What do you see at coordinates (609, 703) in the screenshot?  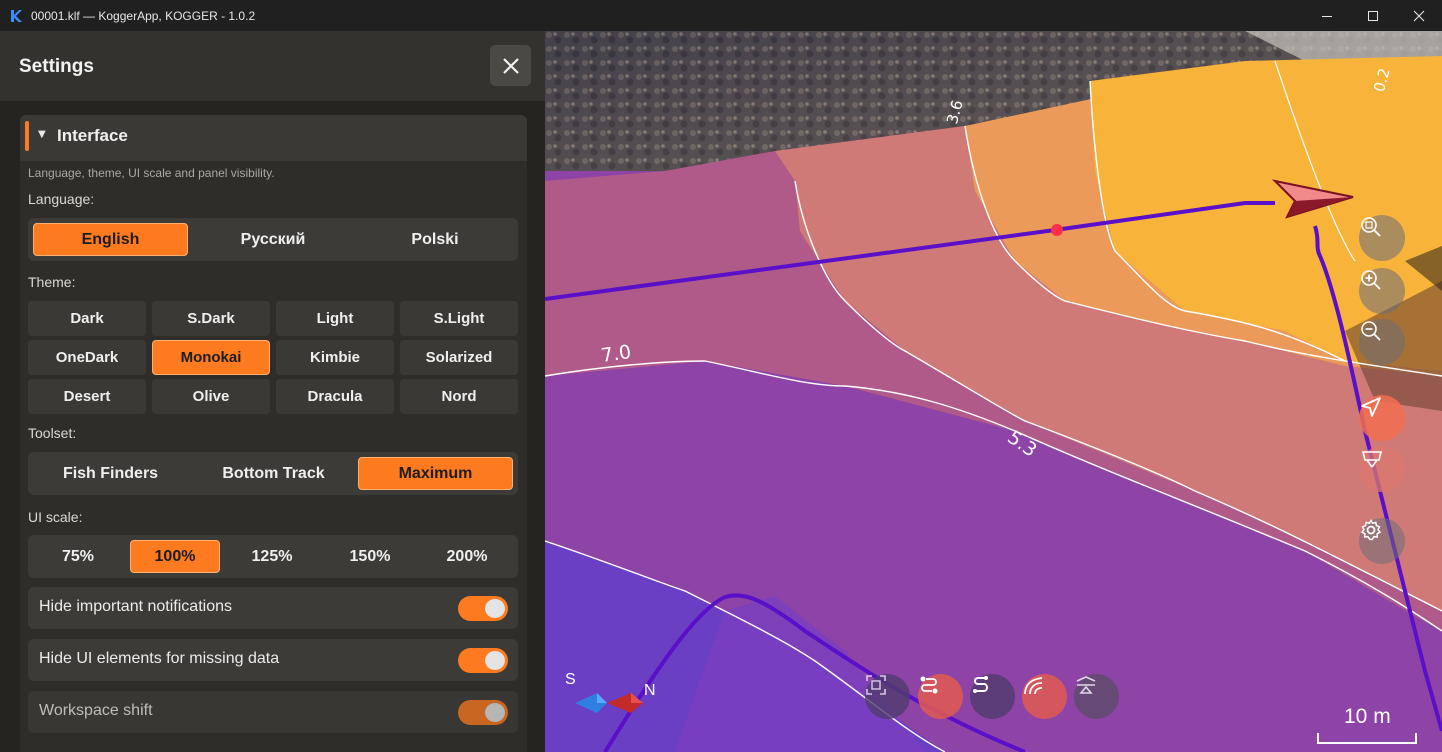 I see `compass-needle-icon` at bounding box center [609, 703].